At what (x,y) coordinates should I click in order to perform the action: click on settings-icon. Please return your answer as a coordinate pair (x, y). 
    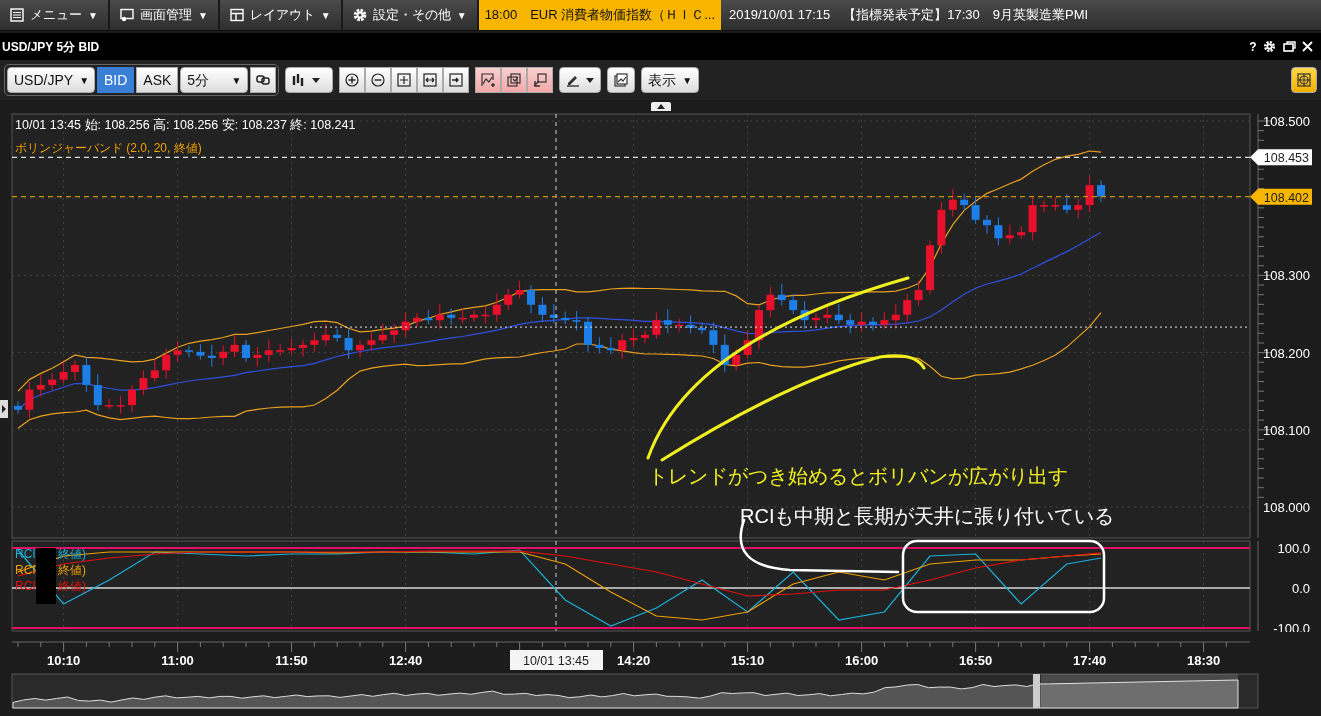
    Looking at the image, I should click on (1269, 46).